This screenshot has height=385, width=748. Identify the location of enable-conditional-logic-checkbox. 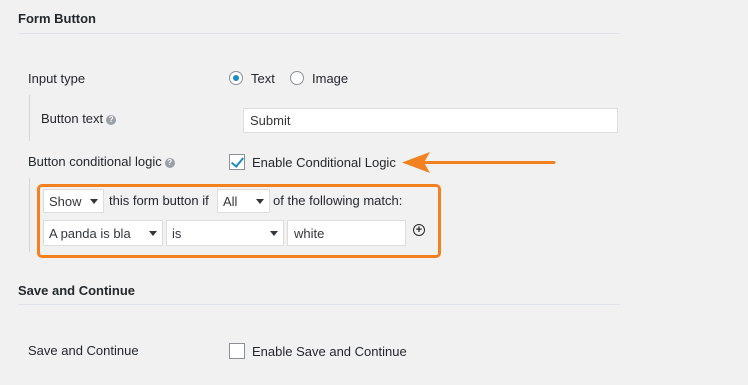
(237, 162).